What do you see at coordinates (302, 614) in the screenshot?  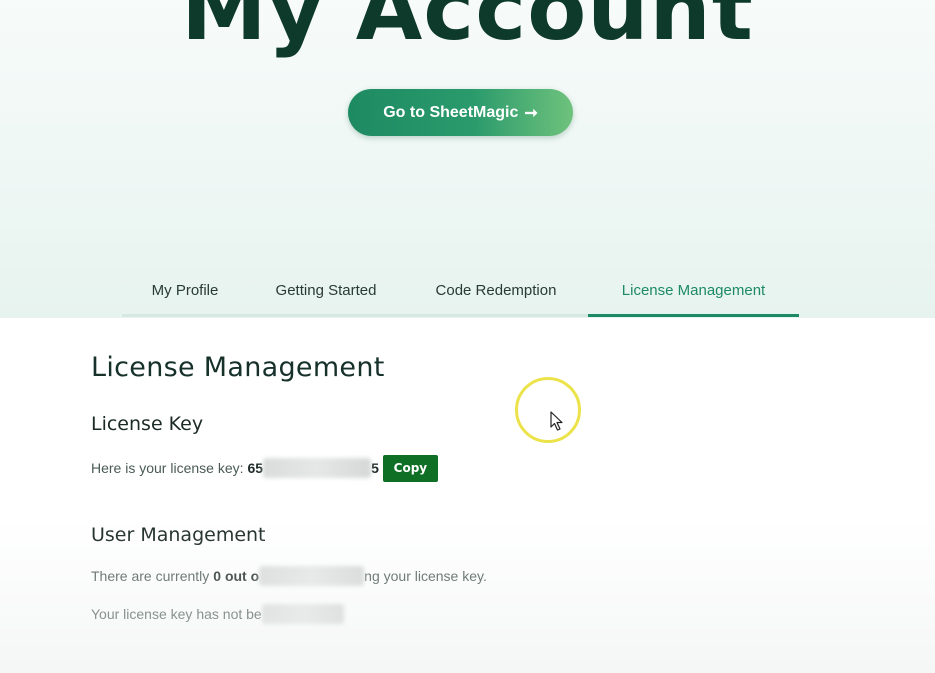 I see `license-status-redacted` at bounding box center [302, 614].